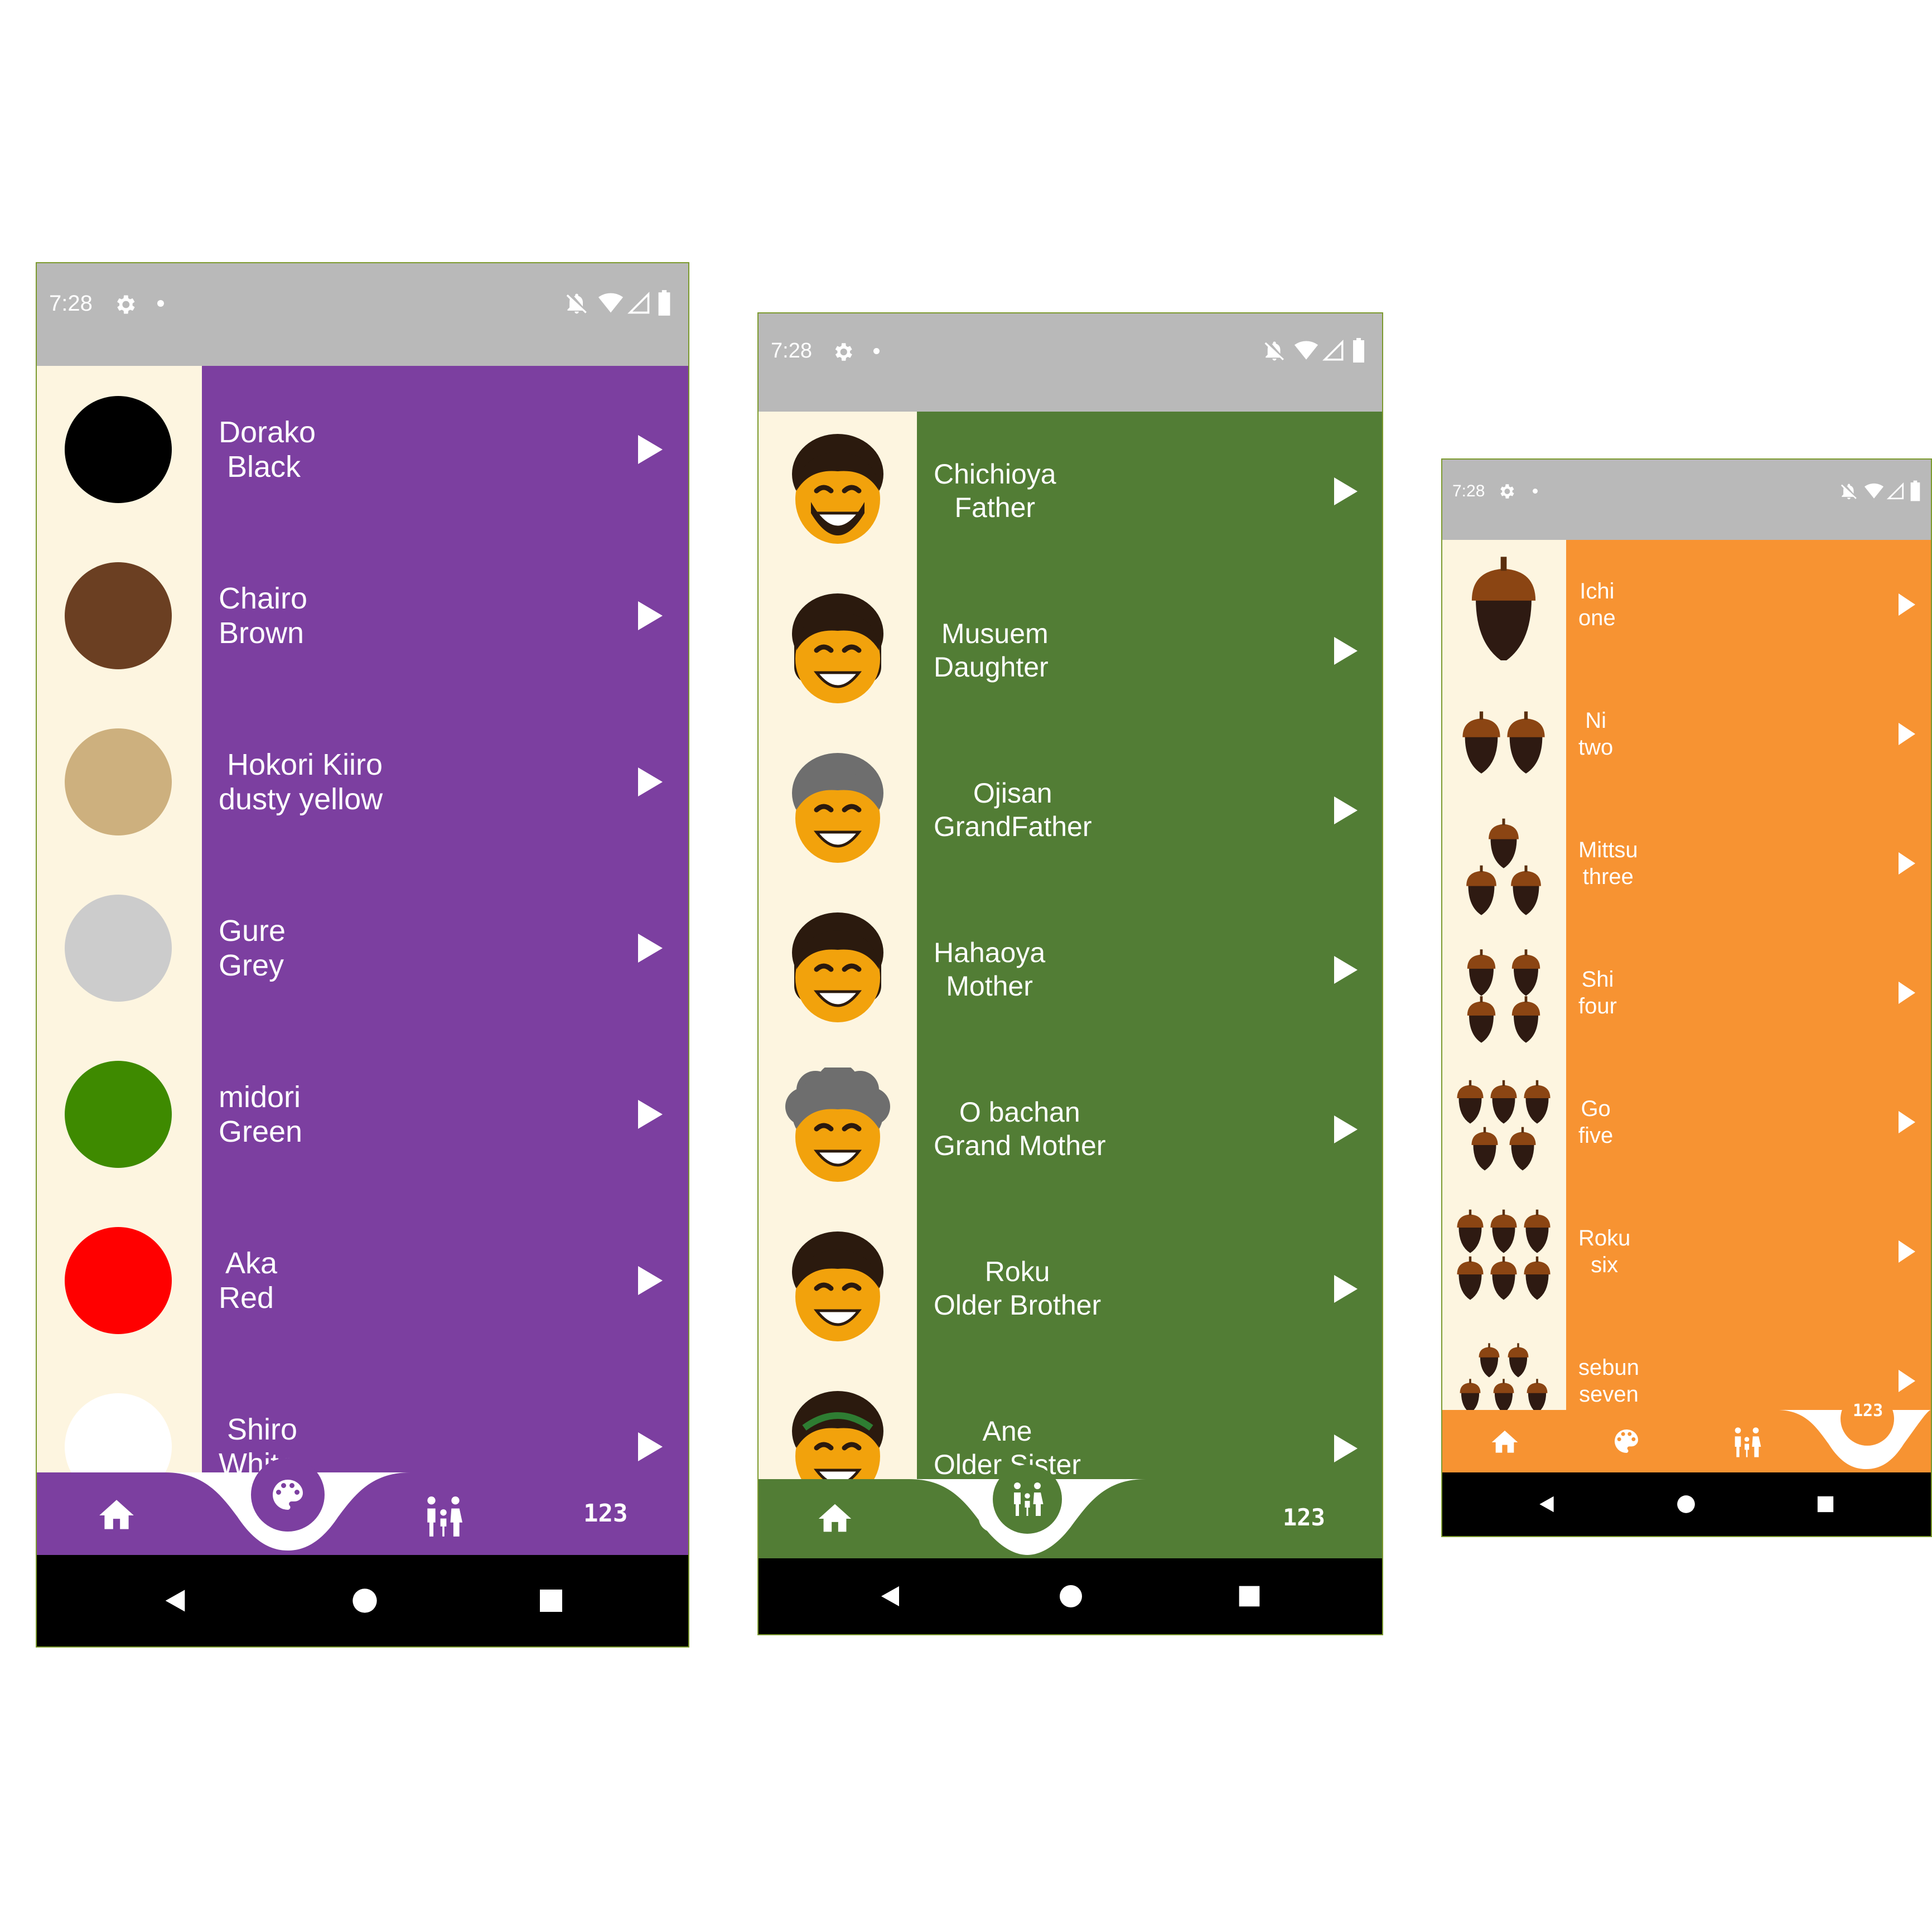  I want to click on color-item-label: Aka Red, so click(248, 1281).